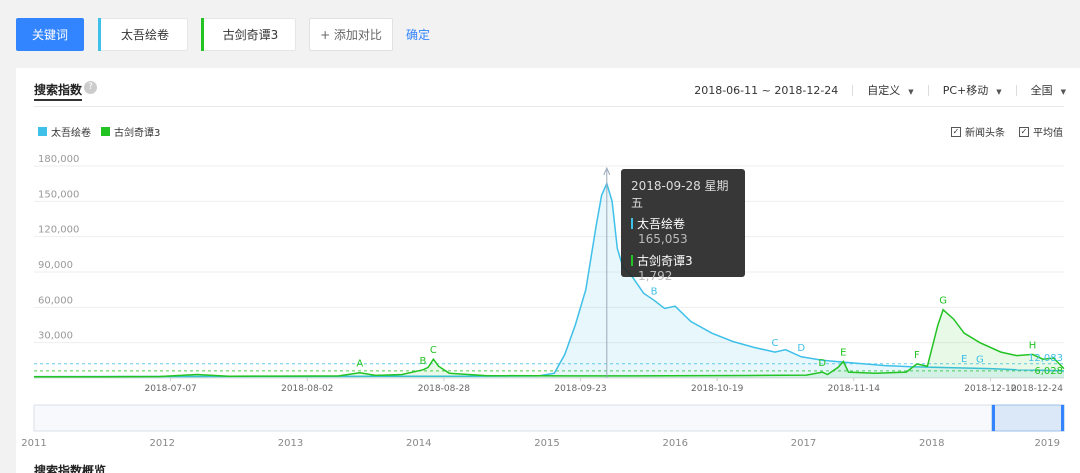  I want to click on x-tick-label: 2018-08-02, so click(307, 389).